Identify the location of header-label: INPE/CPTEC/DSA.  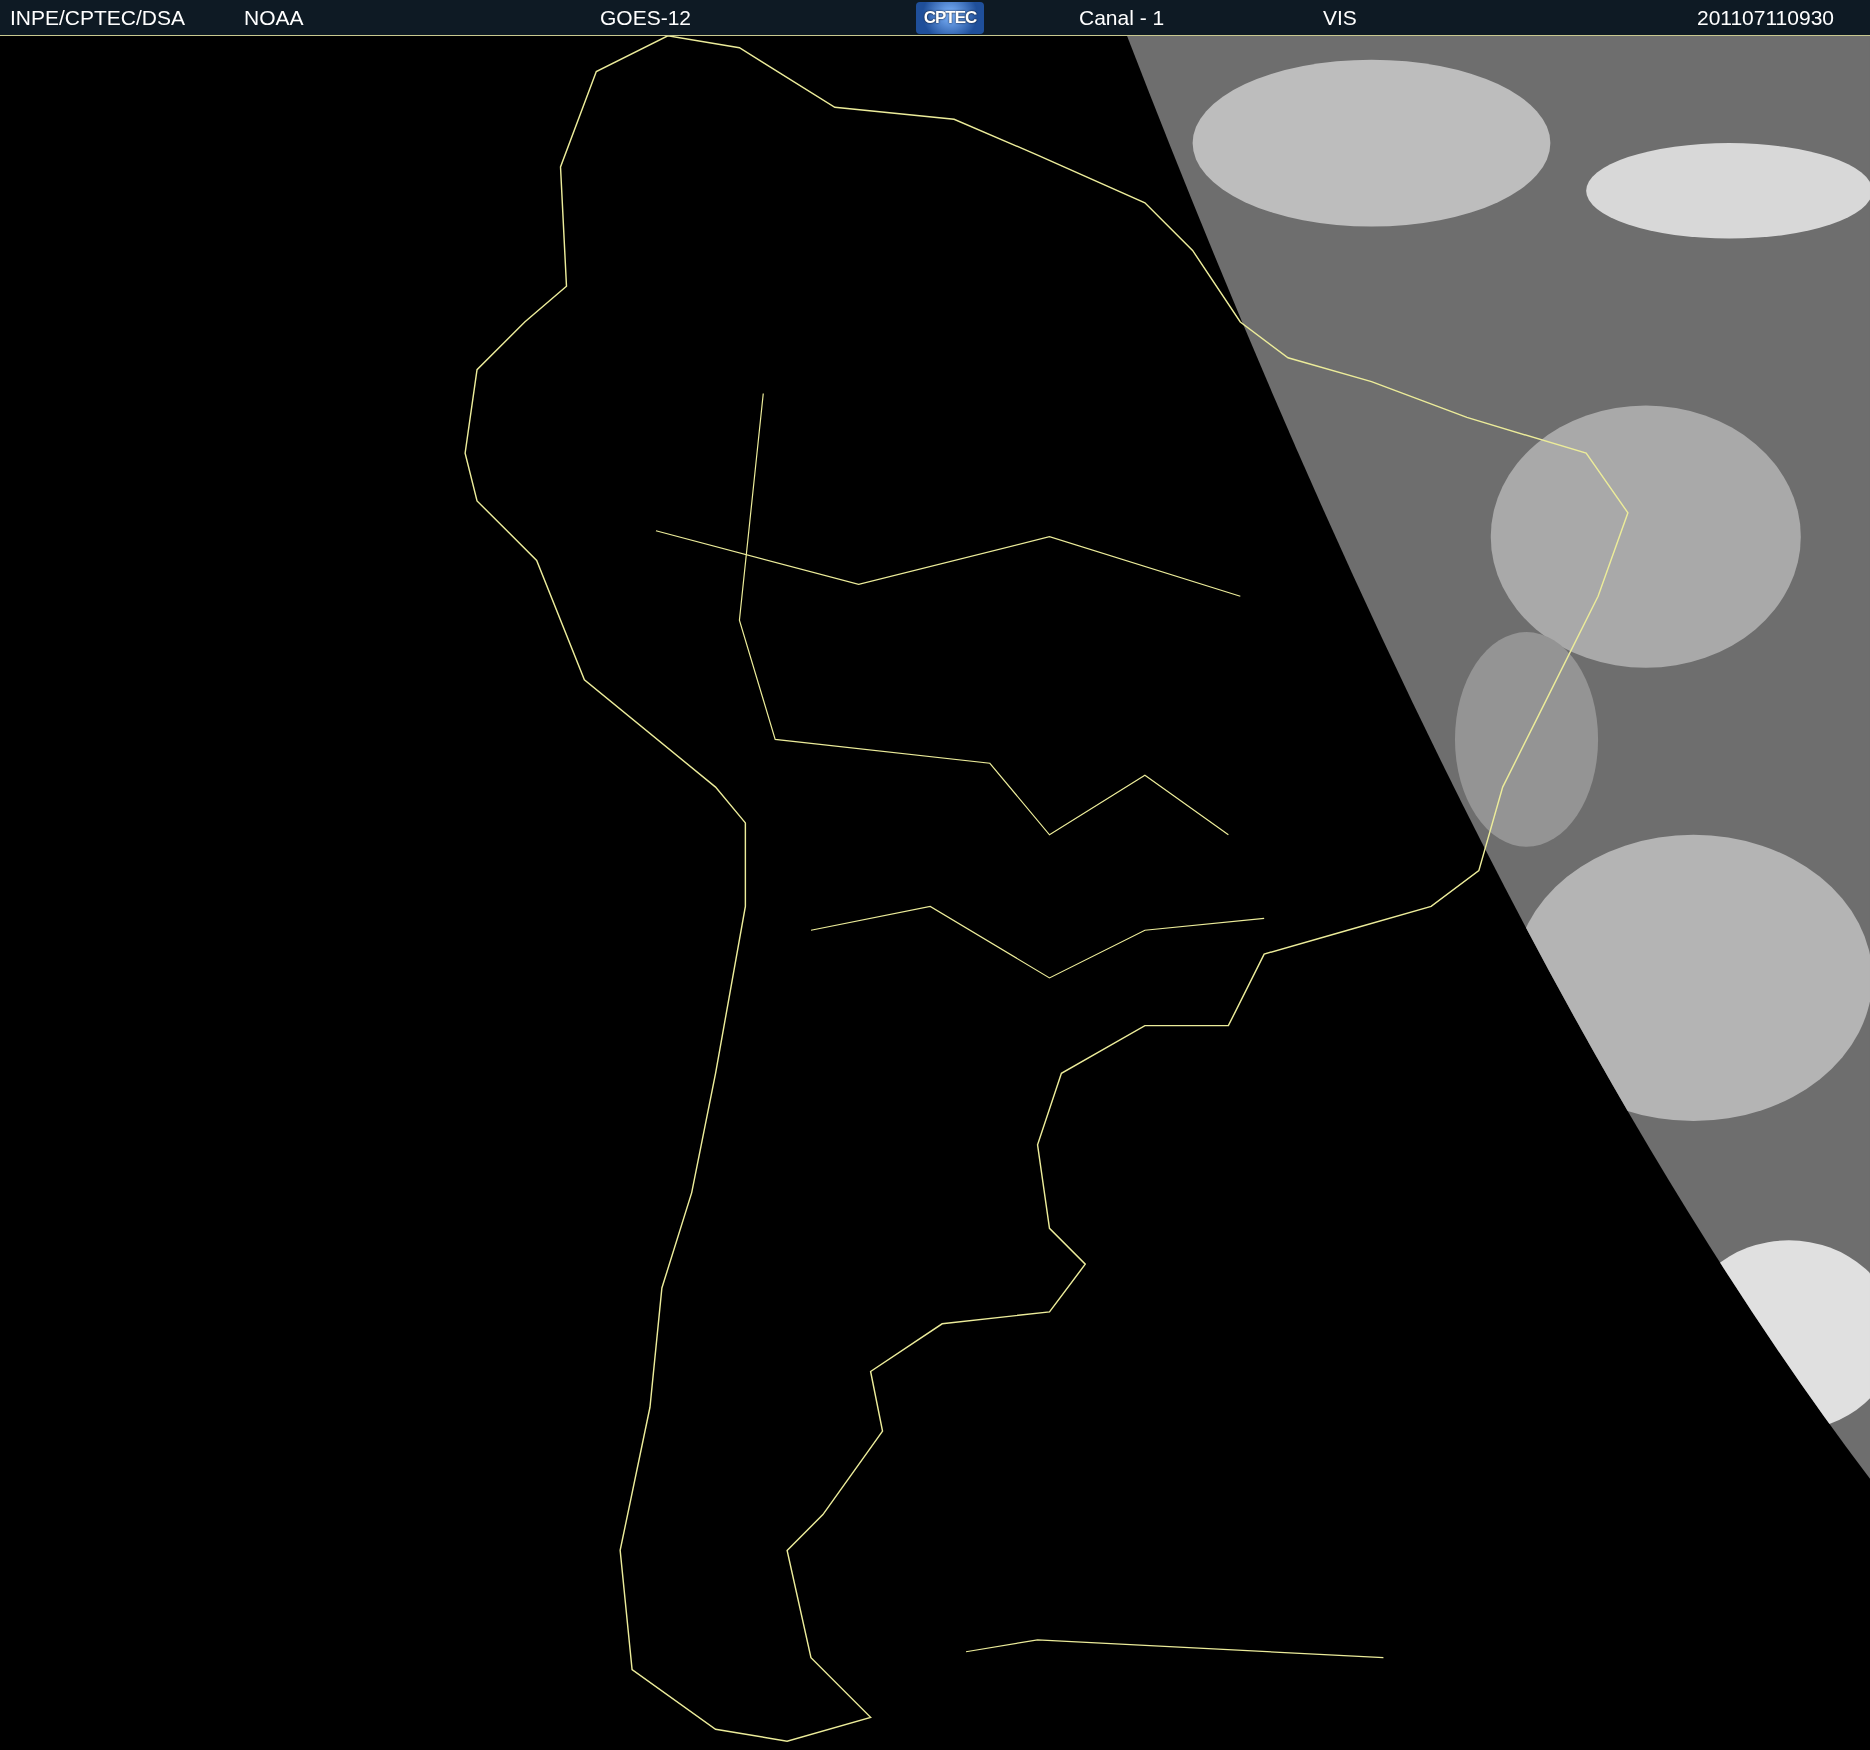
(98, 17).